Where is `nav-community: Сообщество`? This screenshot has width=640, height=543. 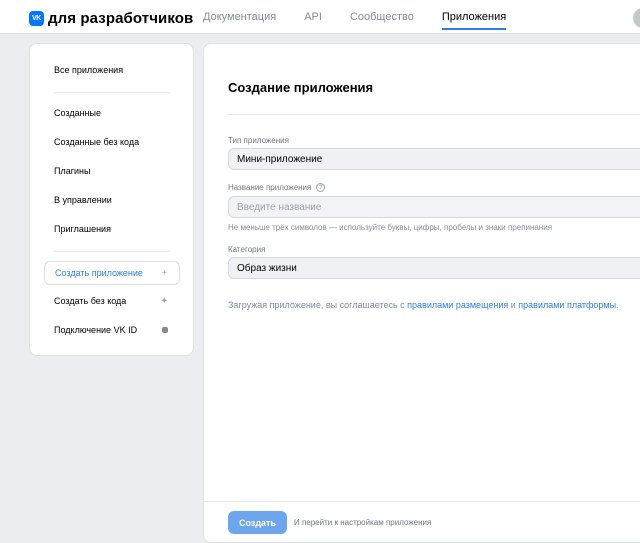 nav-community: Сообщество is located at coordinates (382, 17).